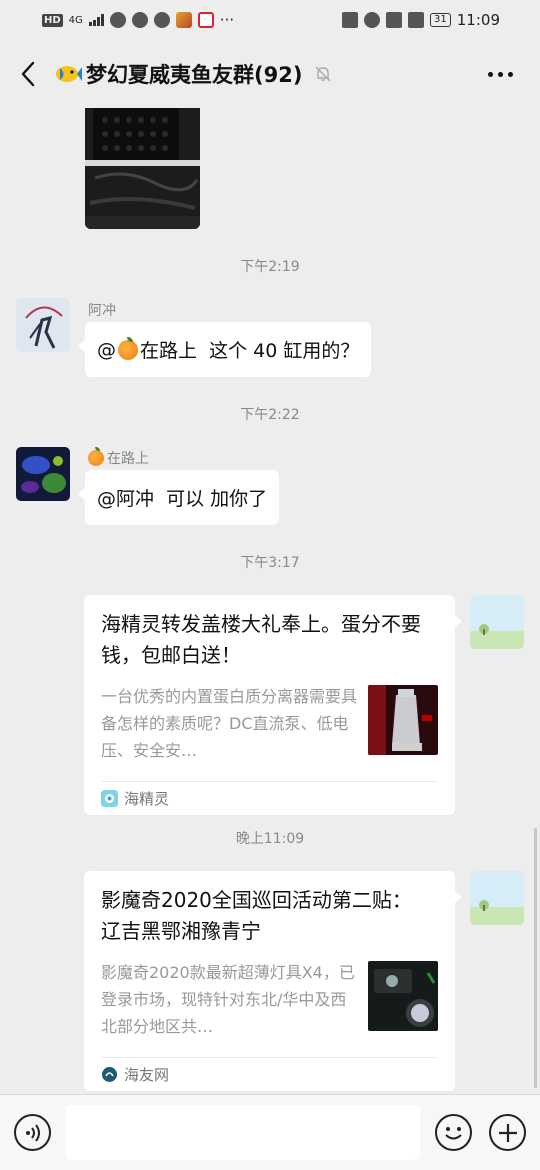 The width and height of the screenshot is (540, 1170). What do you see at coordinates (161, 20) in the screenshot?
I see `compass-icon` at bounding box center [161, 20].